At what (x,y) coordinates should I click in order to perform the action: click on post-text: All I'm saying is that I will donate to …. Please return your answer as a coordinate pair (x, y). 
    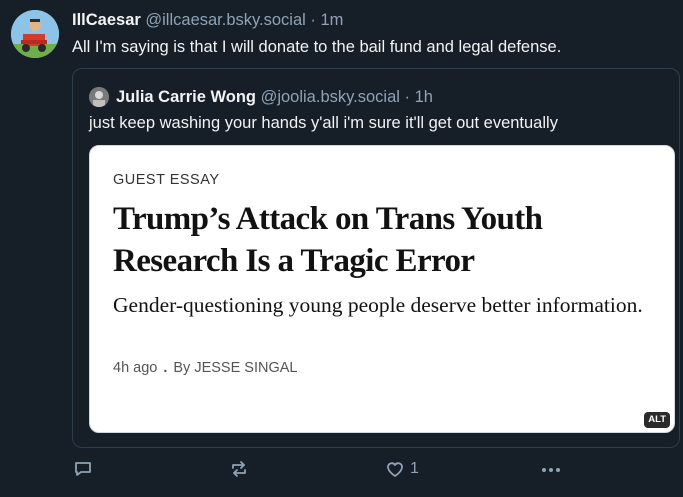
    Looking at the image, I should click on (317, 47).